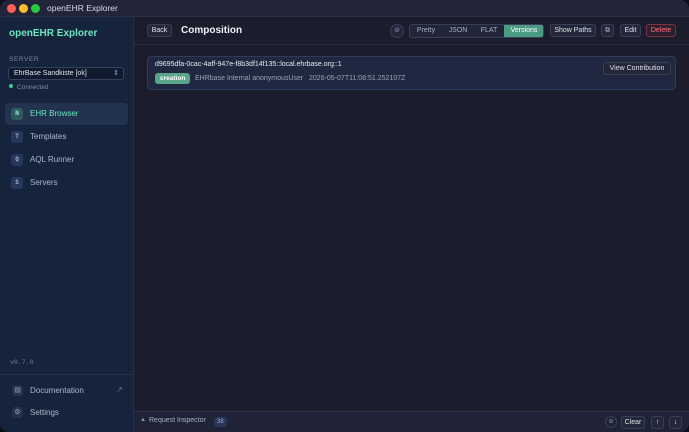 The height and width of the screenshot is (432, 689). Describe the element at coordinates (54, 113) in the screenshot. I see `sidebar-item-label: EHR Browser` at that location.